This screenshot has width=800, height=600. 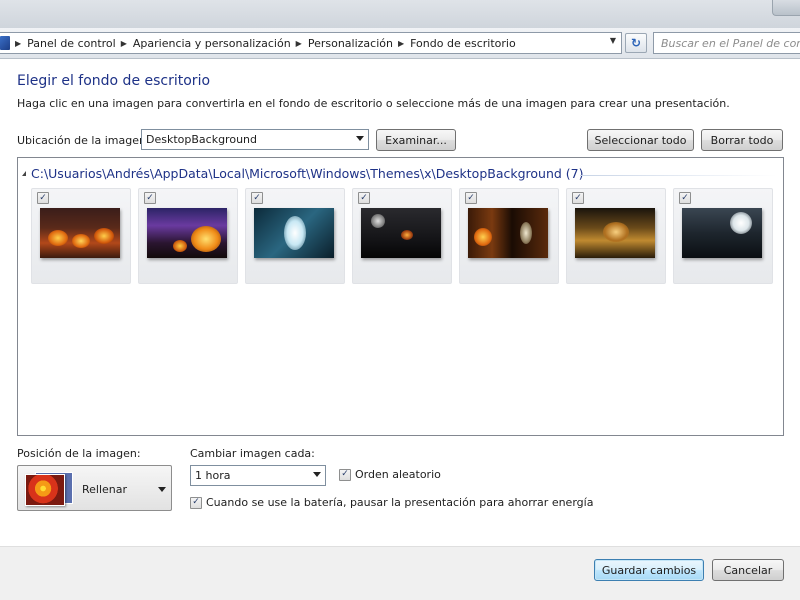 What do you see at coordinates (649, 570) in the screenshot?
I see `save-changes-button: Guardar cambios` at bounding box center [649, 570].